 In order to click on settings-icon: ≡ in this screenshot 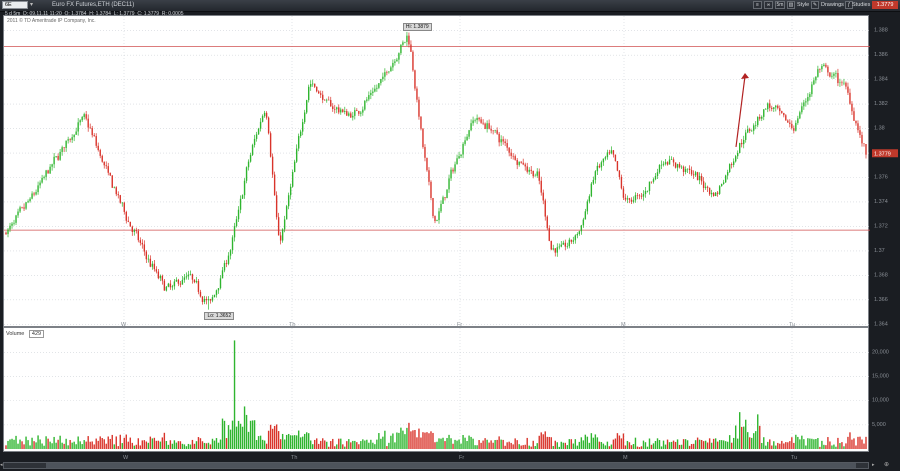, I will do `click(757, 5)`.